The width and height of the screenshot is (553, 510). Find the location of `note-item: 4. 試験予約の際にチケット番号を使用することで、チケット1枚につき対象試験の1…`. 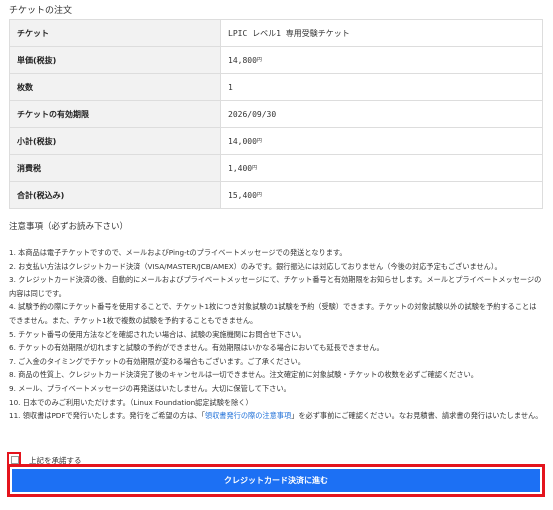

note-item: 4. 試験予約の際にチケット番号を使用することで、チケット1枚につき対象試験の1… is located at coordinates (273, 313).